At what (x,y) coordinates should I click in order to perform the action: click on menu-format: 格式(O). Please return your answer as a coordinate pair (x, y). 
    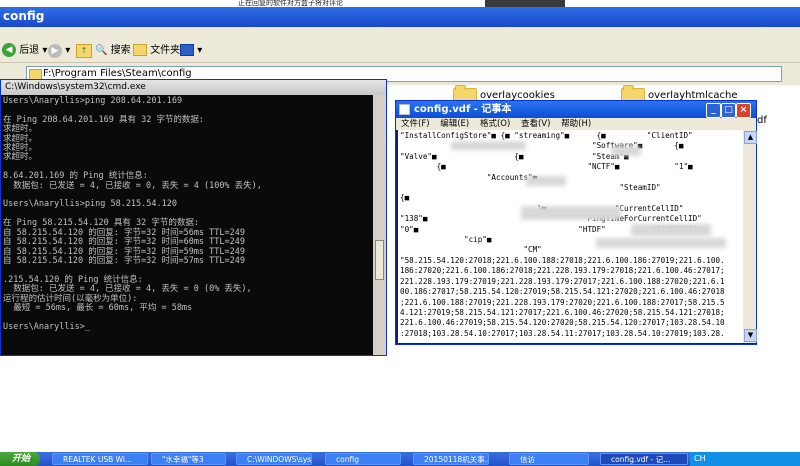
    Looking at the image, I should click on (495, 124).